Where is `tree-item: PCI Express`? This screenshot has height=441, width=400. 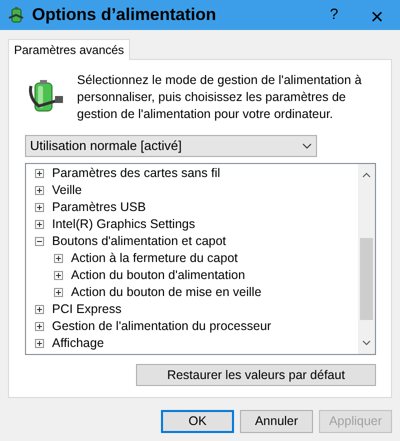 tree-item: PCI Express is located at coordinates (87, 309).